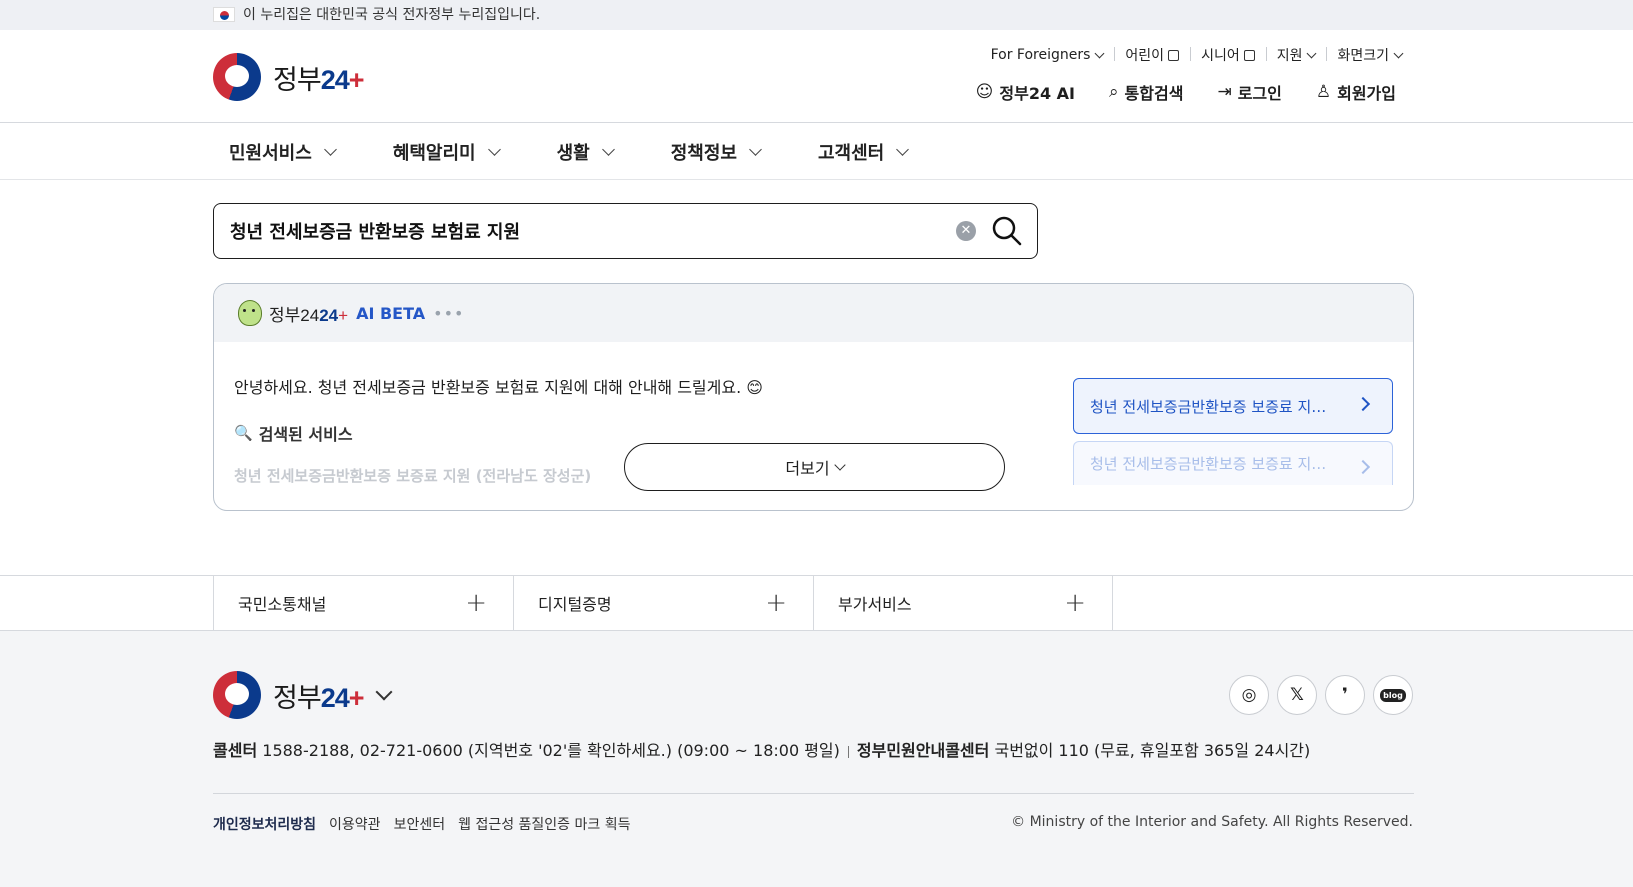 The image size is (1633, 887). What do you see at coordinates (1146, 92) in the screenshot?
I see `search-link: ⌕ 통합검색` at bounding box center [1146, 92].